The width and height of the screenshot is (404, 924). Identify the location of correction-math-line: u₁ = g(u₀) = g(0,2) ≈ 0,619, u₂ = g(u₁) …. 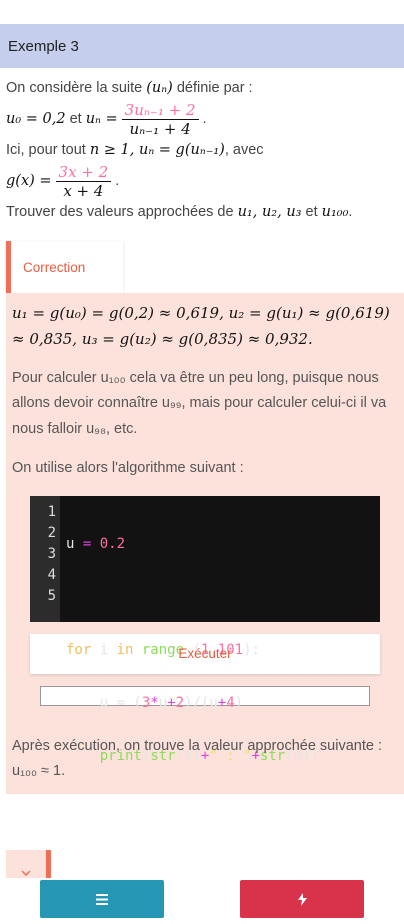
(201, 326).